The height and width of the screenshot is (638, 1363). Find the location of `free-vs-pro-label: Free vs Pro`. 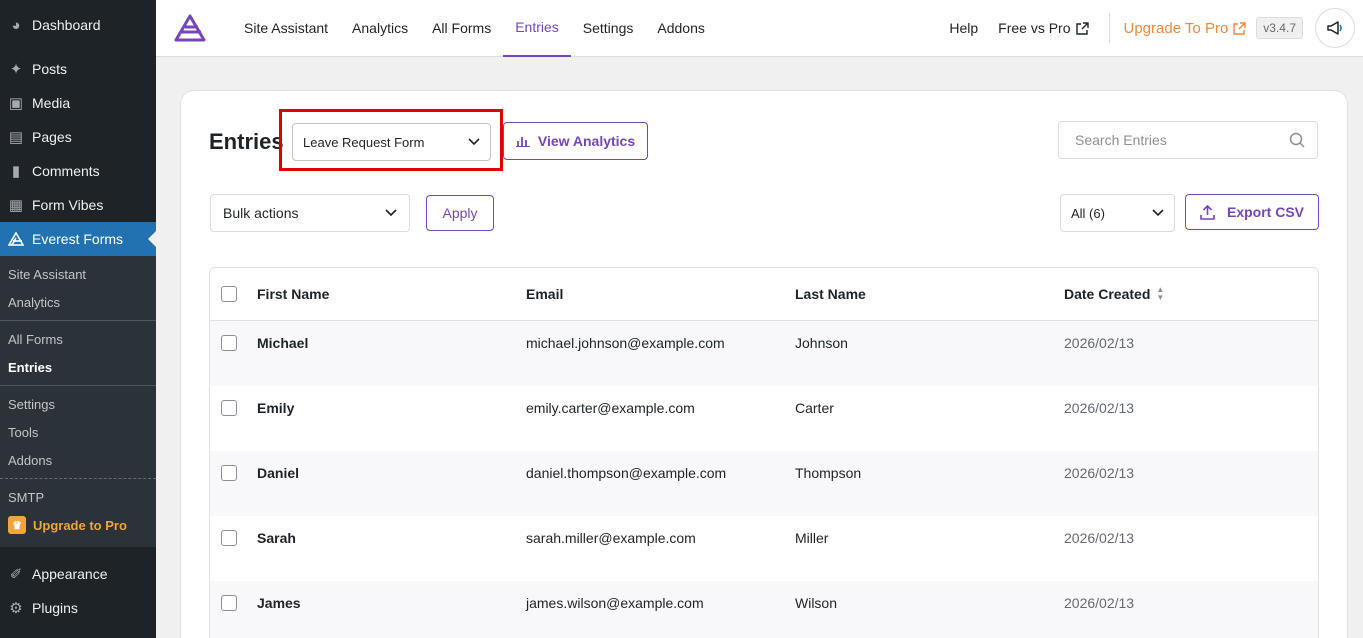

free-vs-pro-label: Free vs Pro is located at coordinates (1034, 28).